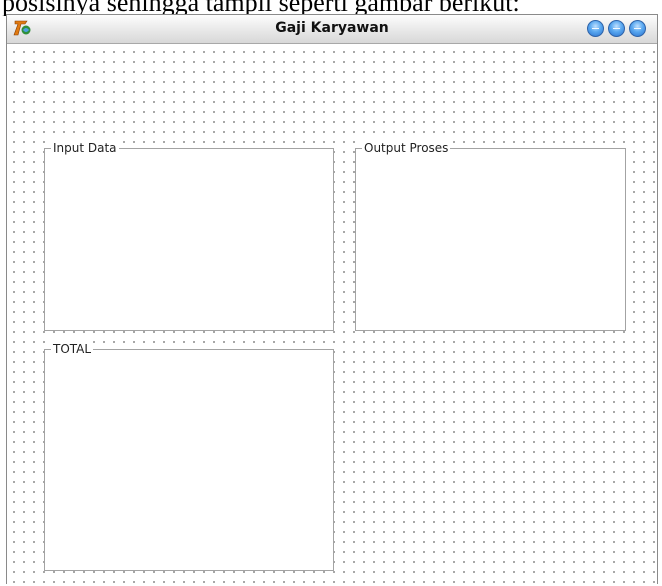  Describe the element at coordinates (490, 235) in the screenshot. I see `output-proses-panel: Output Proses` at that location.